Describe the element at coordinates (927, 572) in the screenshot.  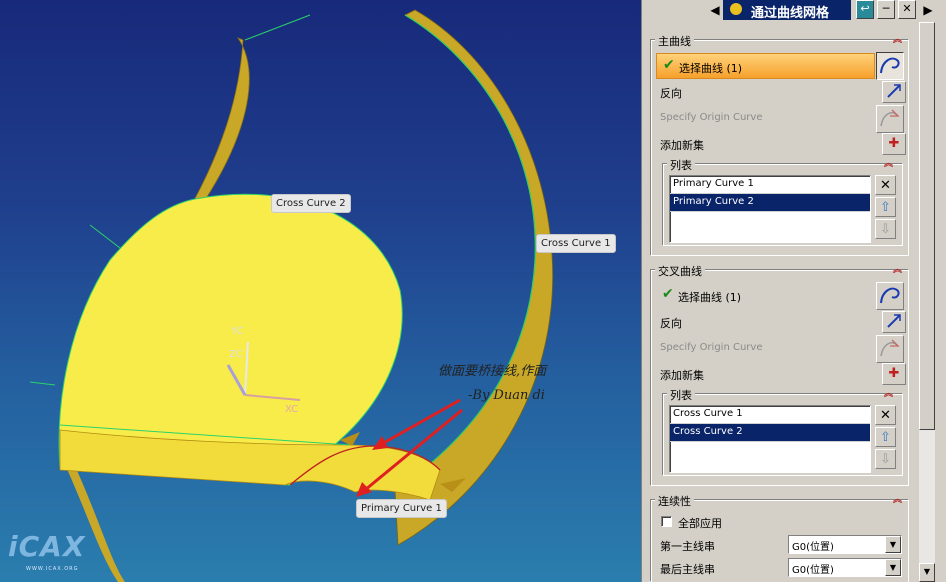
I see `scroll-down-icon: ▼` at that location.